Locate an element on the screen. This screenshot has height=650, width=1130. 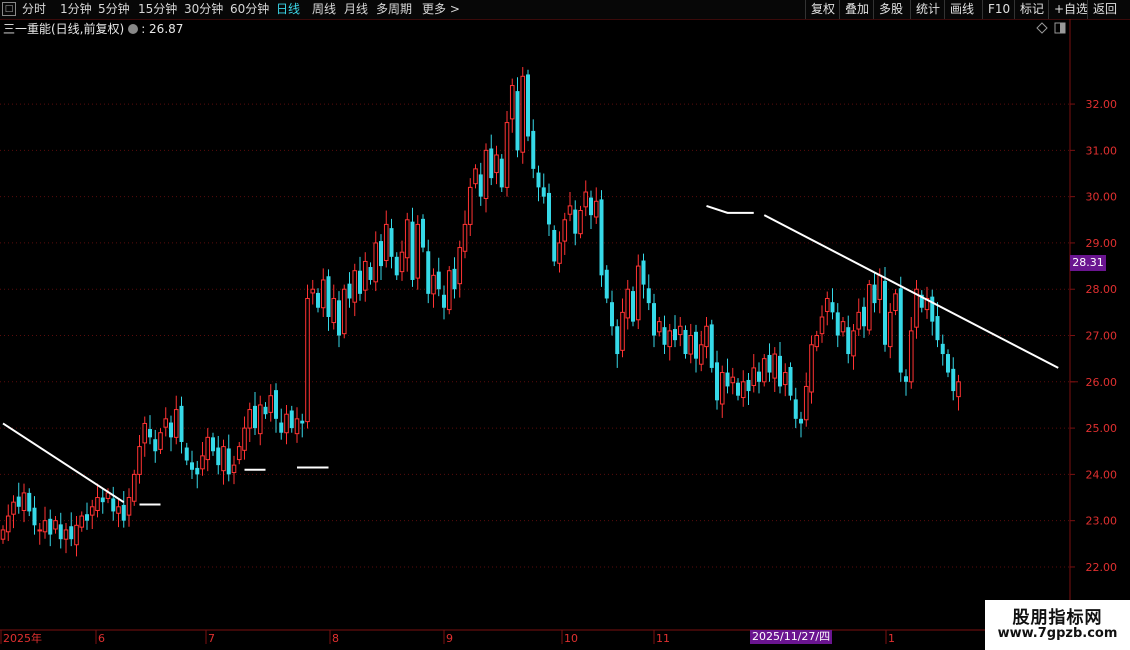
period-tab-9: 多周期 is located at coordinates (394, 9).